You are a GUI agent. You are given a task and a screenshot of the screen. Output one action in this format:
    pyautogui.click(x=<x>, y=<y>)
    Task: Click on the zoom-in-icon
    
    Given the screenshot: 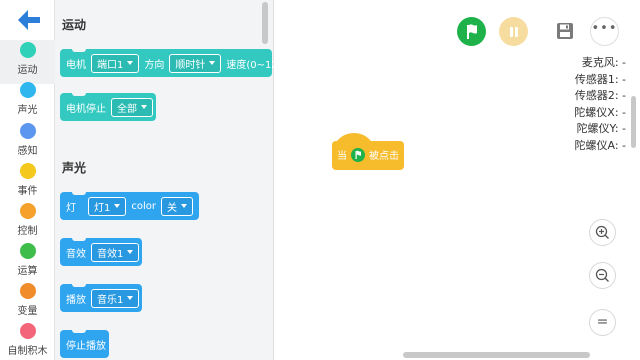 What is the action you would take?
    pyautogui.click(x=602, y=232)
    